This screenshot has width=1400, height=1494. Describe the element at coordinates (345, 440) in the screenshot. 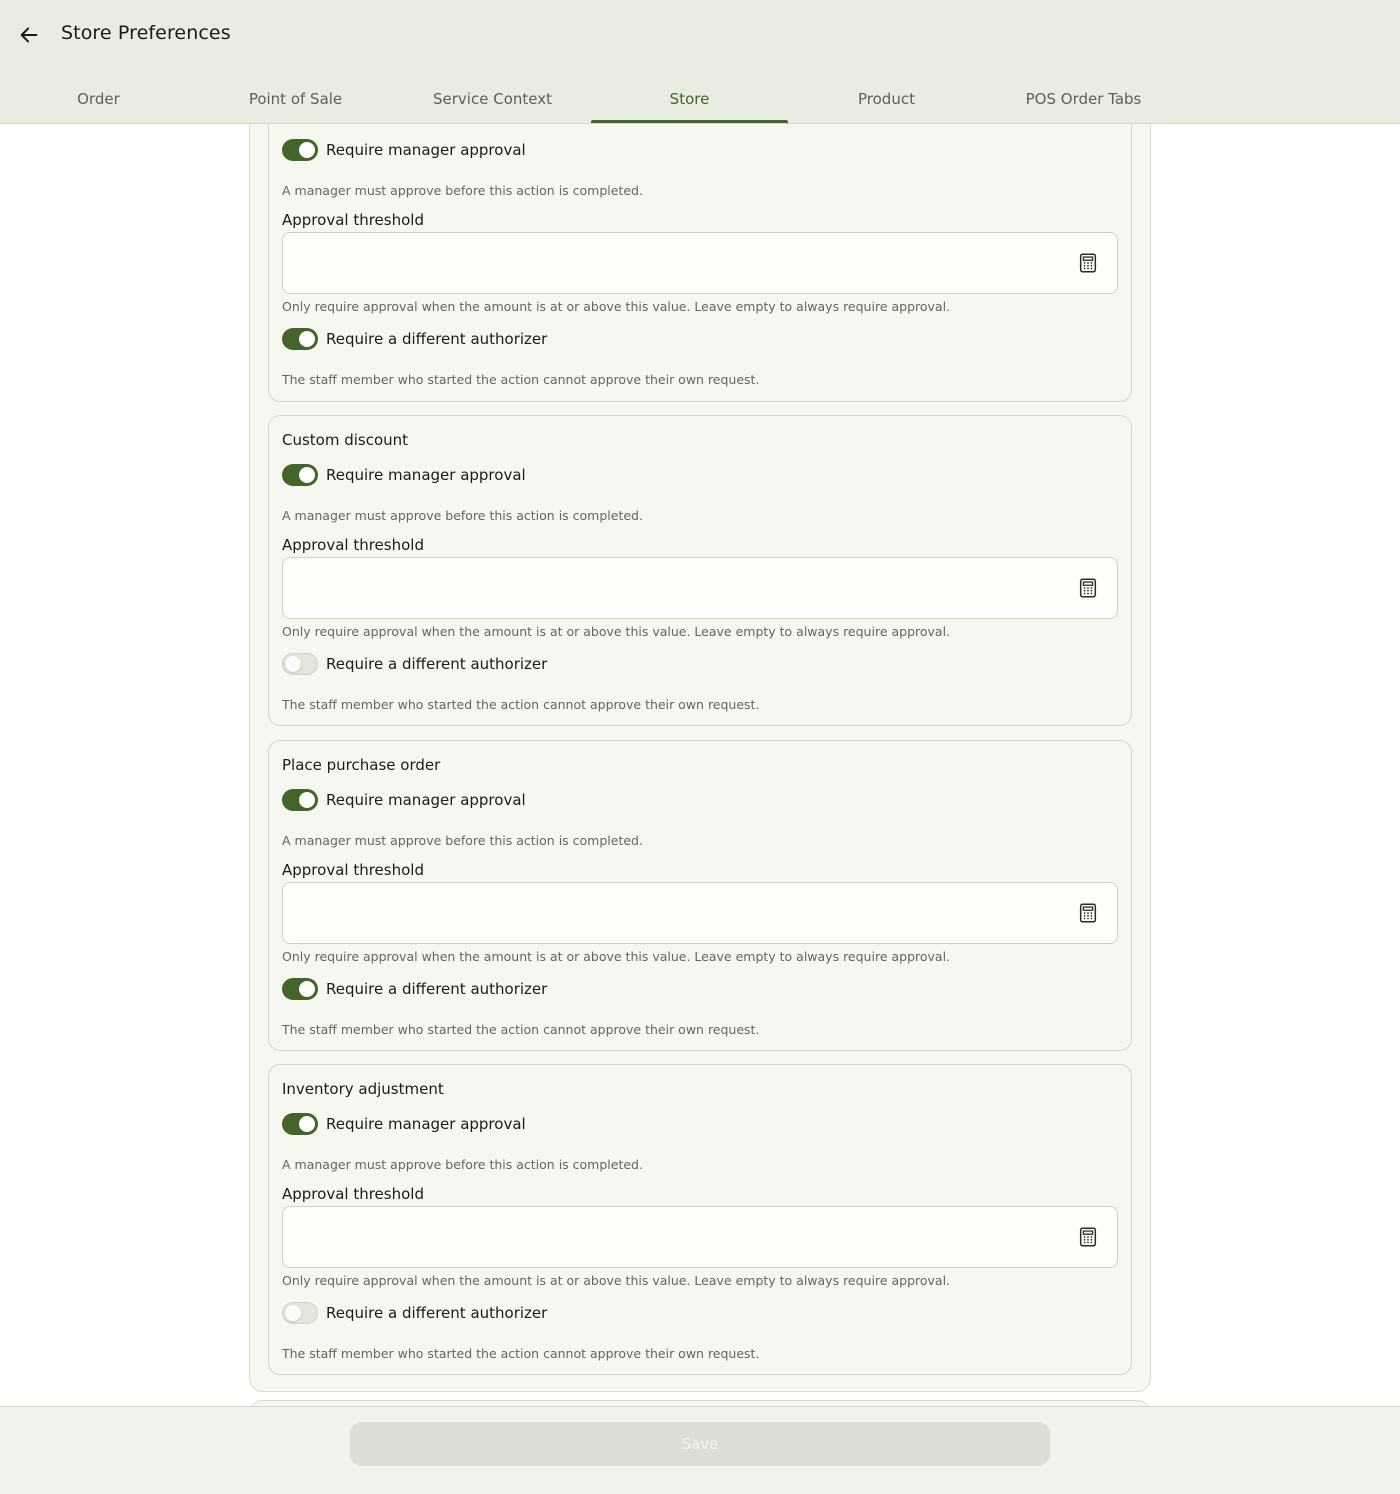

I see `section-title: Custom discount` at that location.